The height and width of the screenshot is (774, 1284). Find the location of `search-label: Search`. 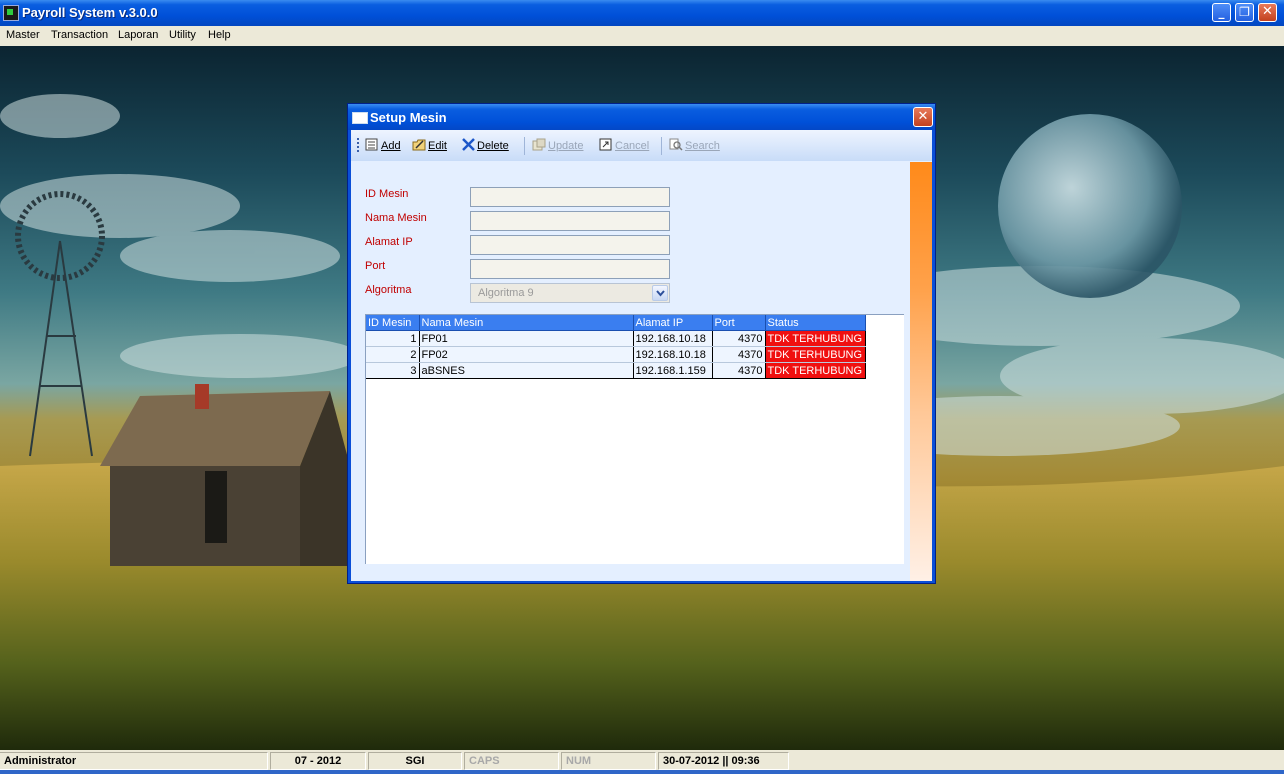

search-label: Search is located at coordinates (702, 146).